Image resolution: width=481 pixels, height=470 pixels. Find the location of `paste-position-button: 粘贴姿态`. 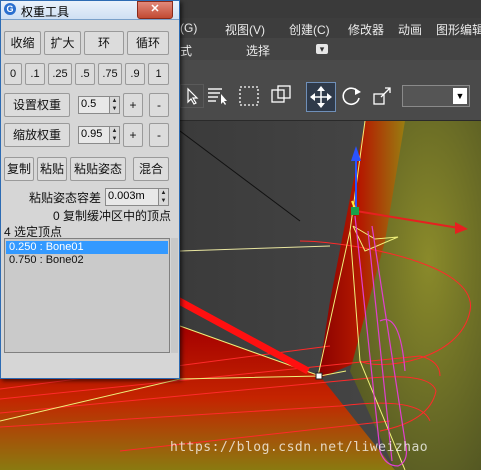

paste-position-button: 粘贴姿态 is located at coordinates (98, 169).